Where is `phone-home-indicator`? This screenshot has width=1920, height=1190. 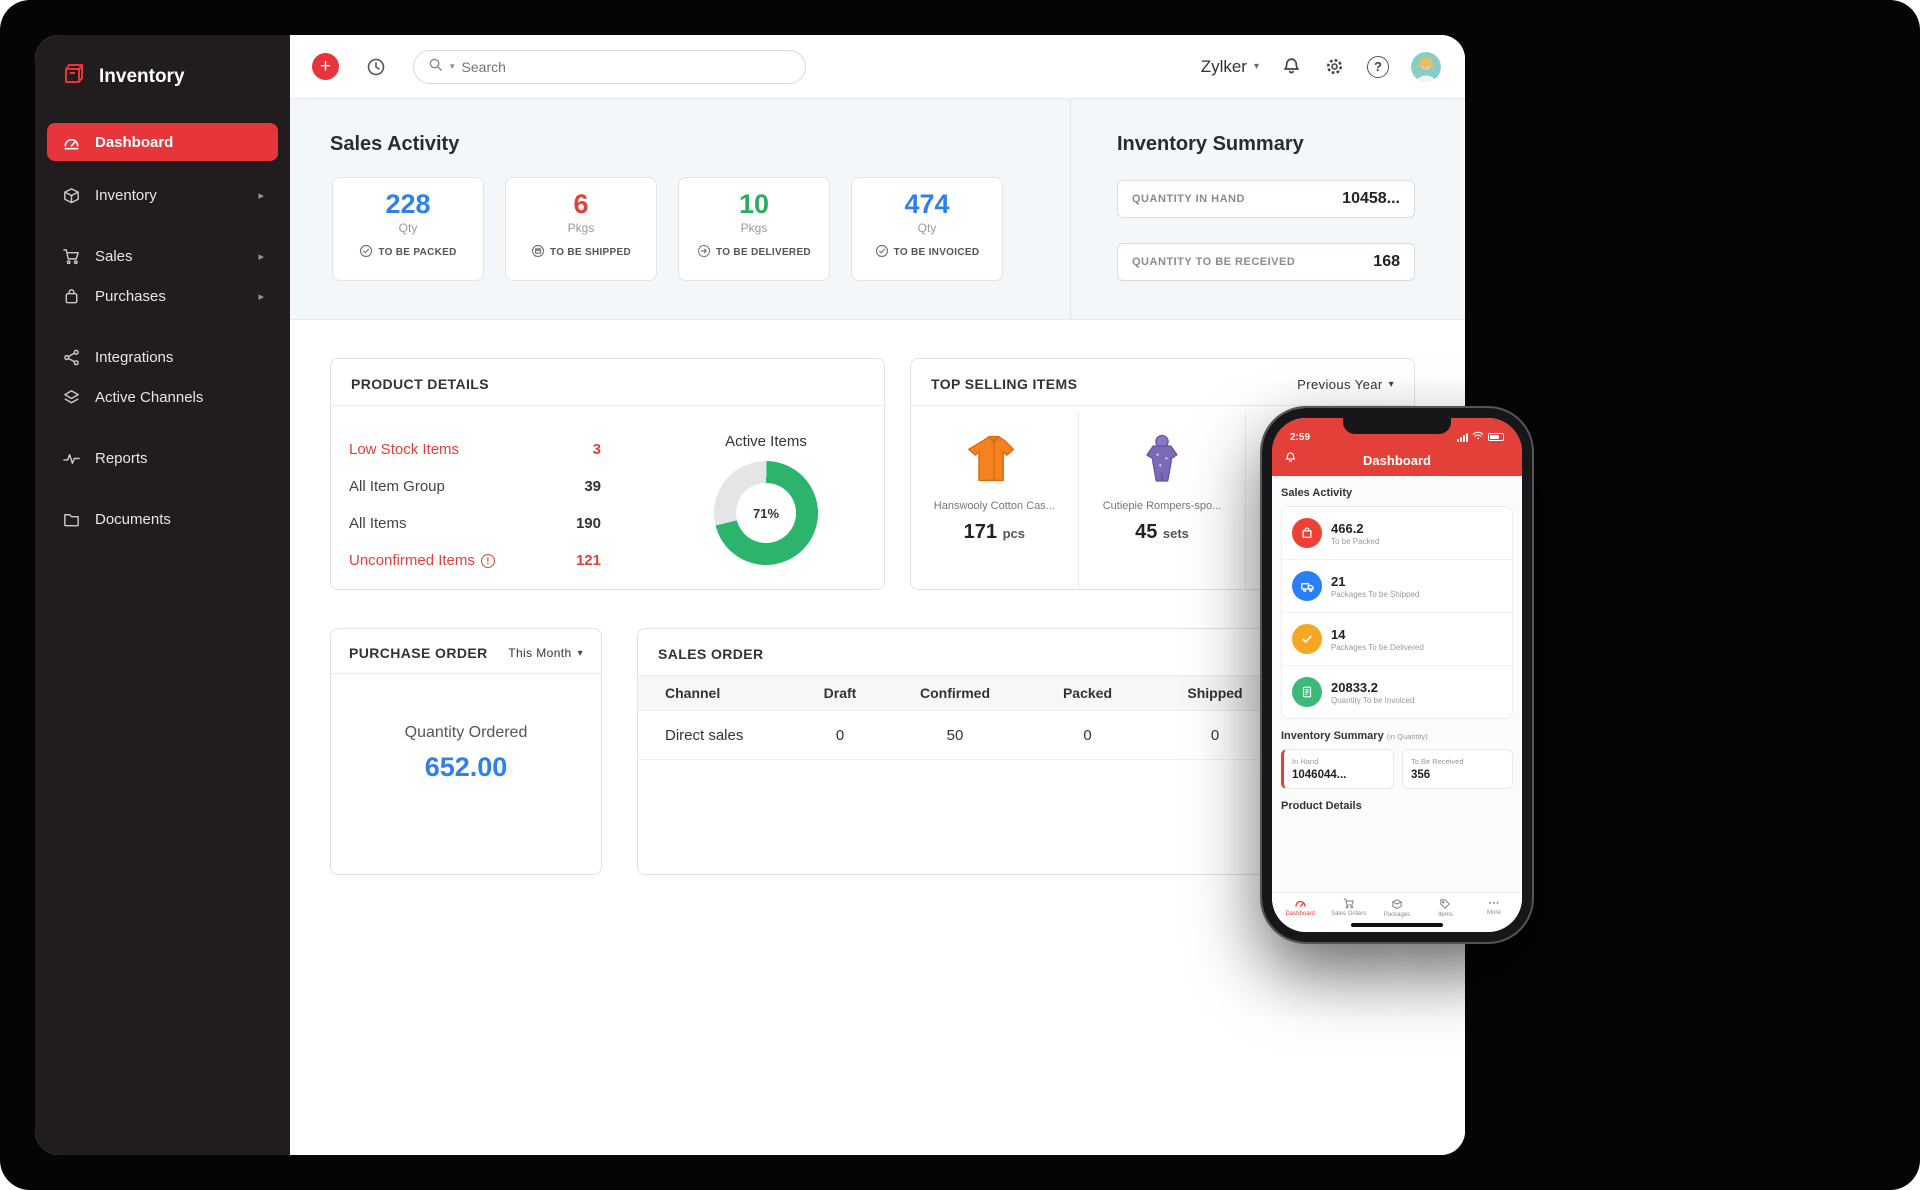 phone-home-indicator is located at coordinates (1397, 925).